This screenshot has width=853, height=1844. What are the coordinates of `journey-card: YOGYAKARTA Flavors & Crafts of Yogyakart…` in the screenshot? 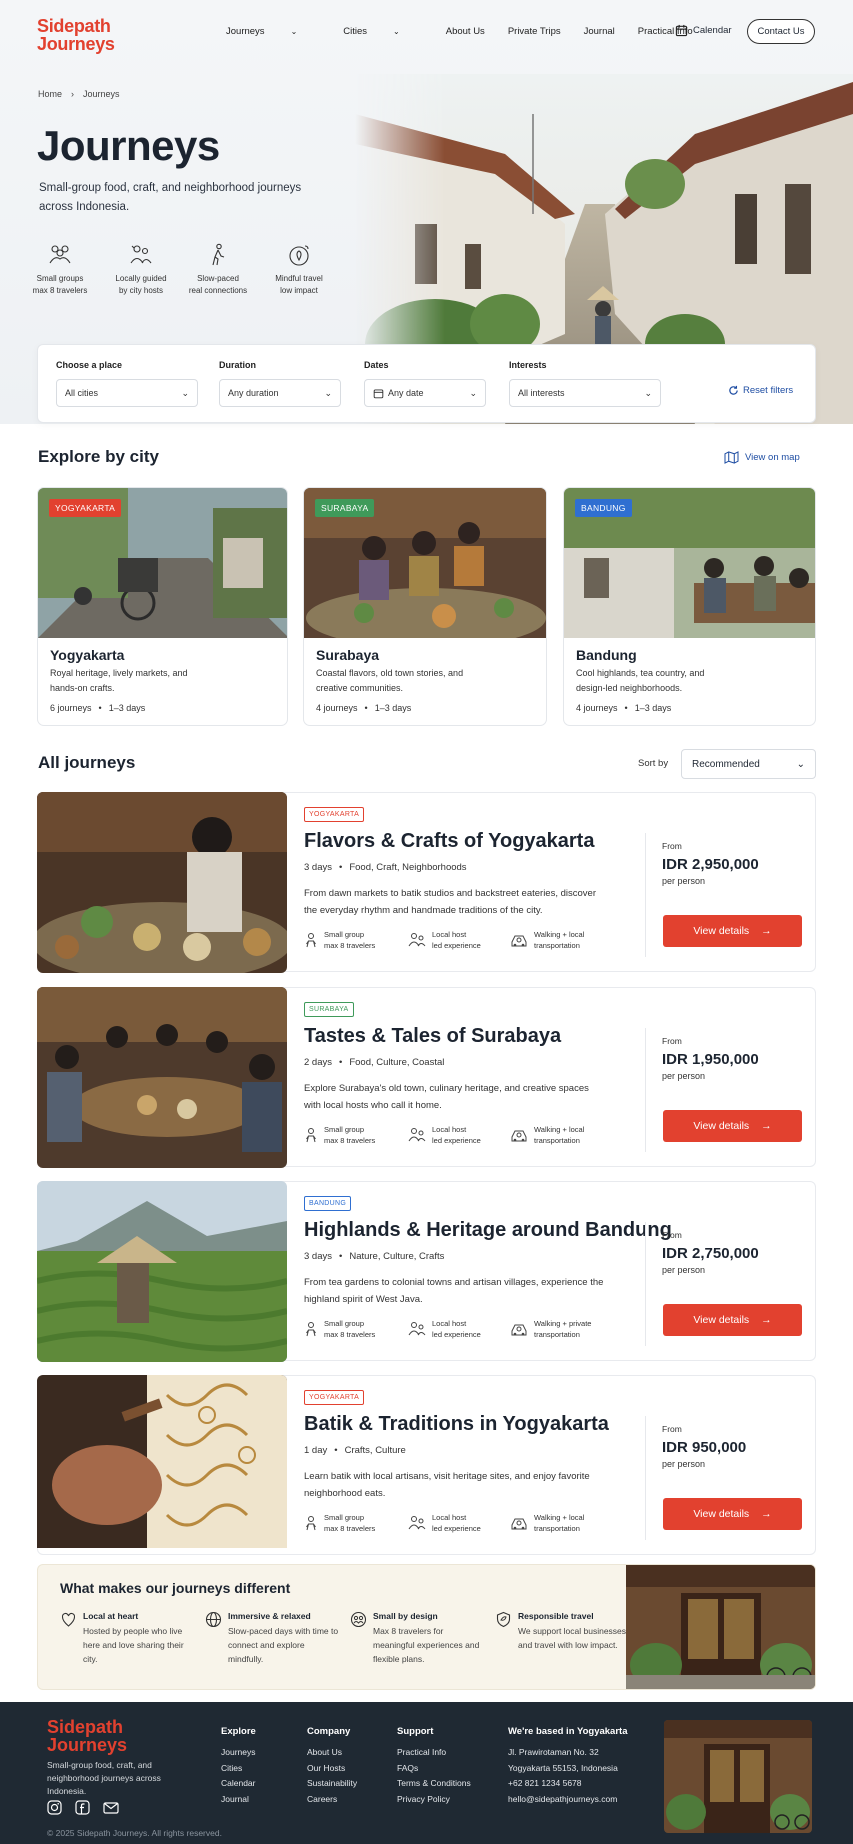 It's located at (426, 882).